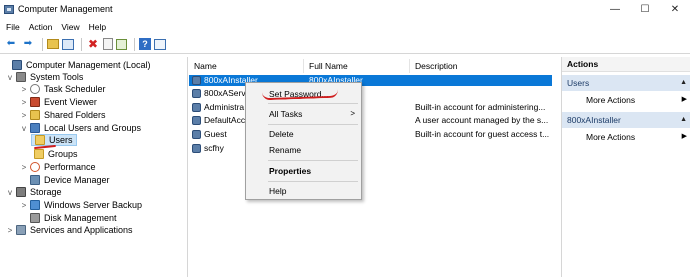 Image resolution: width=690 pixels, height=277 pixels. Describe the element at coordinates (80, 218) in the screenshot. I see `tree-item-label: Disk Management` at that location.